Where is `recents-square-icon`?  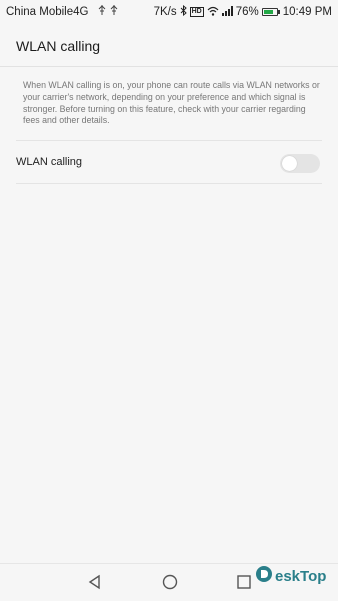 recents-square-icon is located at coordinates (244, 582).